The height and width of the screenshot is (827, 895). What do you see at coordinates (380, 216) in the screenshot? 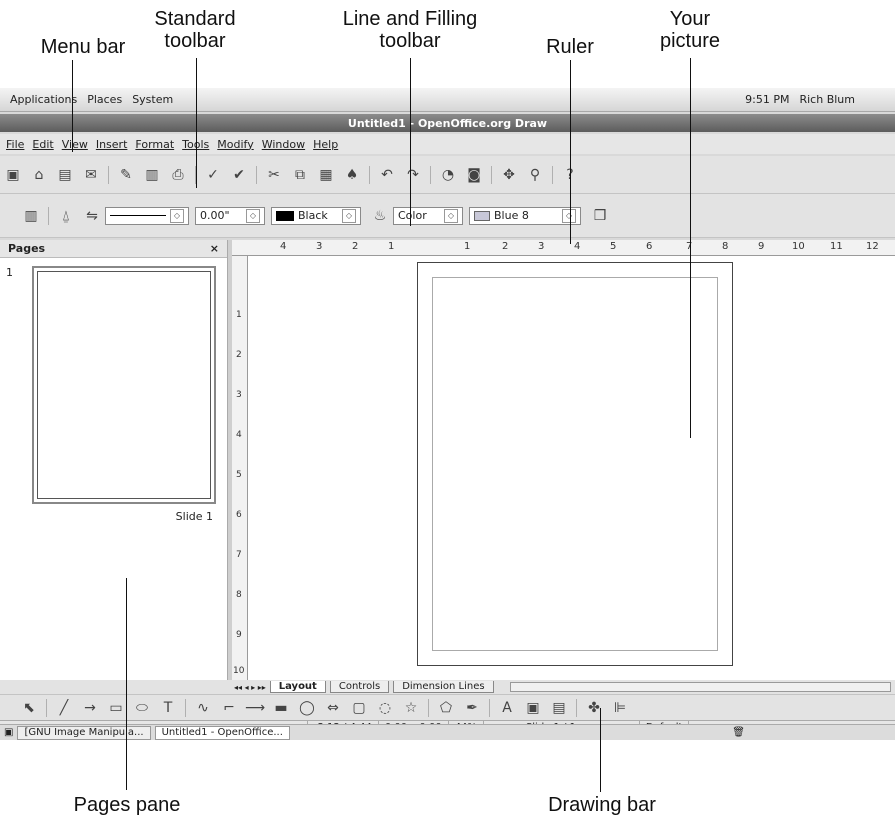
I see `area-icon: ♨` at bounding box center [380, 216].